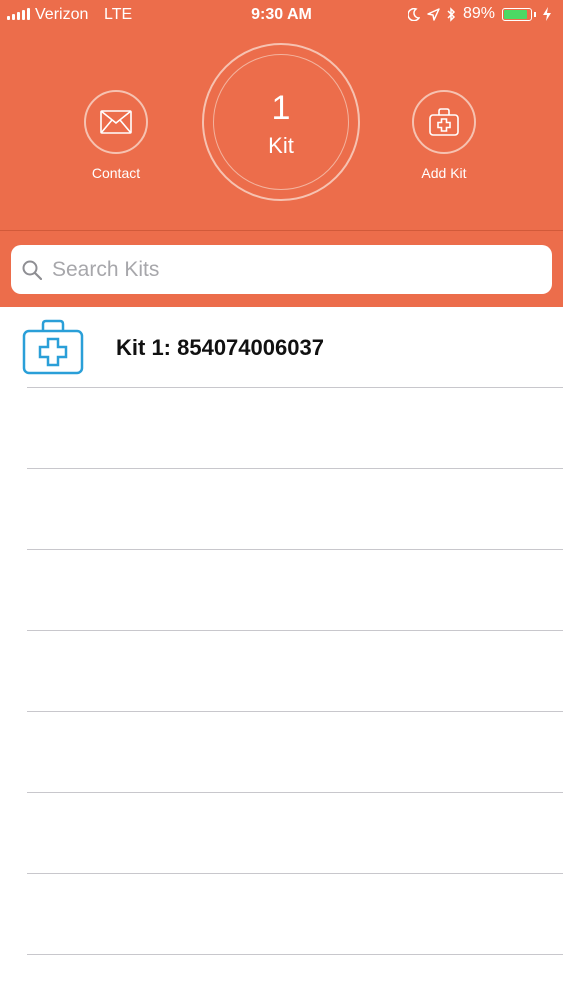 This screenshot has width=563, height=1000. I want to click on kit-count-label: Kit, so click(281, 145).